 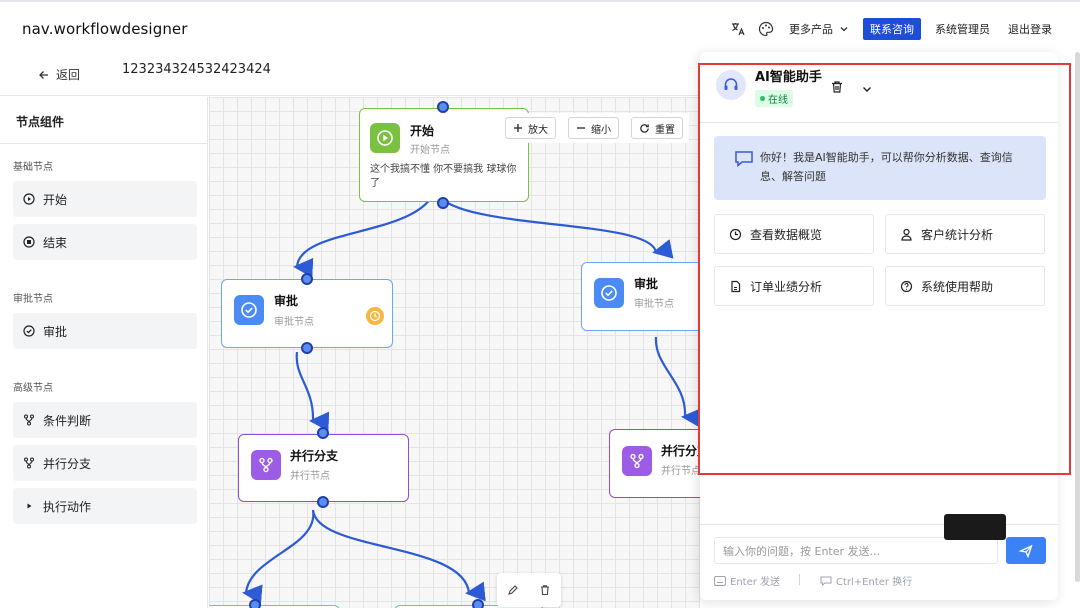 I want to click on quick-action-order-analysis: 订单业绩分析, so click(x=794, y=286).